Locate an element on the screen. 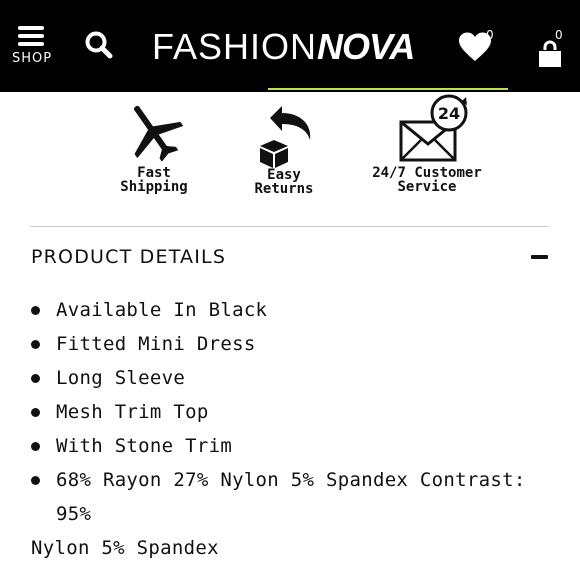  hamburger-icon is located at coordinates (31, 36).